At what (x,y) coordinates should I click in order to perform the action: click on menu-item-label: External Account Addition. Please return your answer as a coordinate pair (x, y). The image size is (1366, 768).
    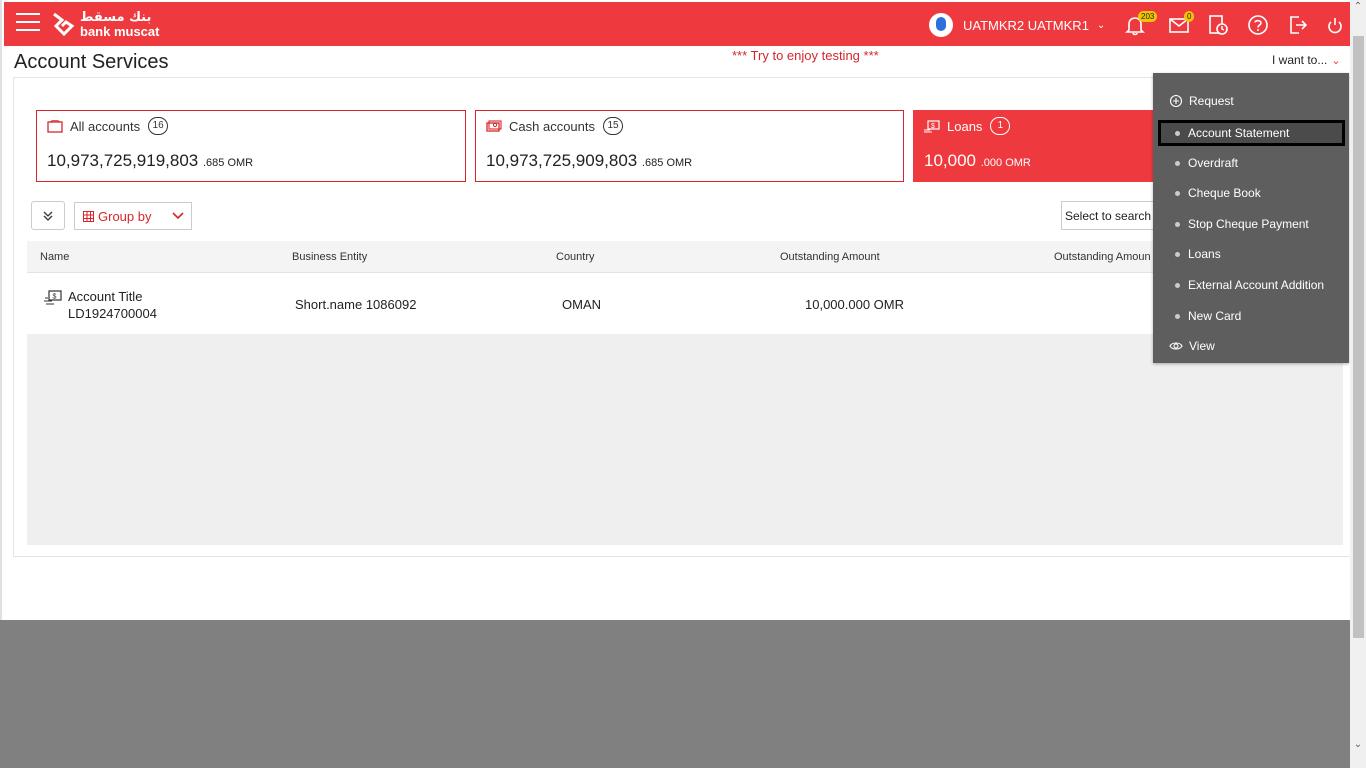
    Looking at the image, I should click on (1256, 285).